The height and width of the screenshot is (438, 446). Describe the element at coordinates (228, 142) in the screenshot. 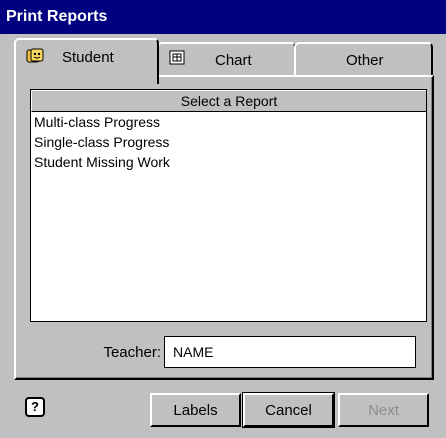

I see `list-item: Single-class Progress` at that location.